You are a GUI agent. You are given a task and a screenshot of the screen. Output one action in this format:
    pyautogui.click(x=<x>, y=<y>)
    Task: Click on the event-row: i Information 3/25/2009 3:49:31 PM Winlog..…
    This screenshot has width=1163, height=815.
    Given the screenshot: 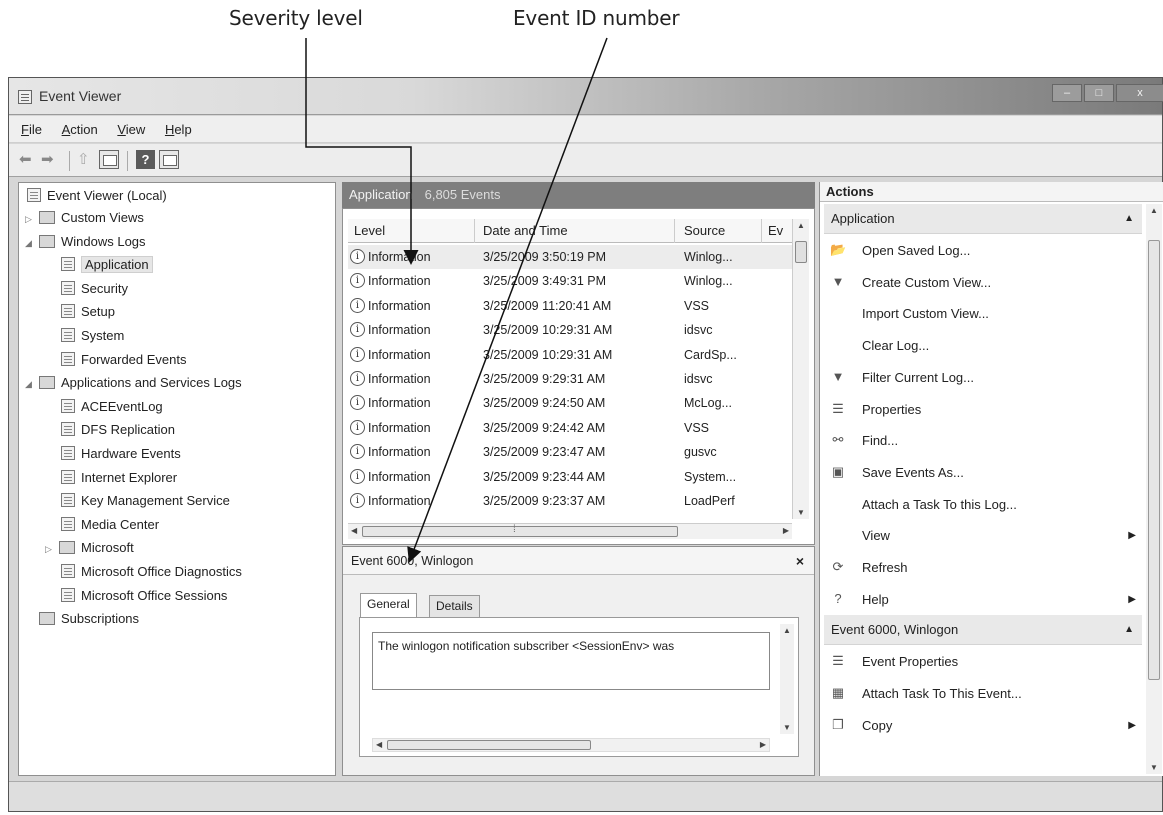 What is the action you would take?
    pyautogui.click(x=570, y=281)
    